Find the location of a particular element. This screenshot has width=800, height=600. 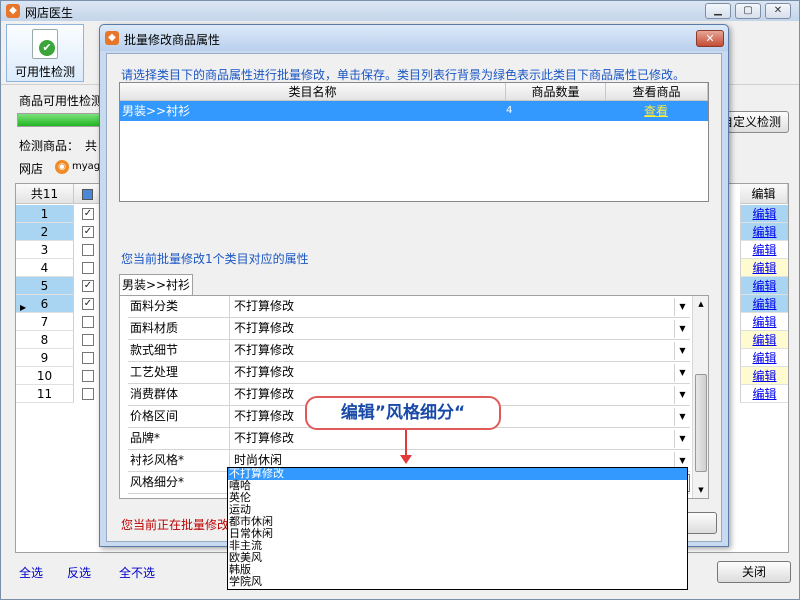

category-grid: 类目名称 商品数量 查看商品 男装>>衬衫 4 查看 is located at coordinates (414, 142).